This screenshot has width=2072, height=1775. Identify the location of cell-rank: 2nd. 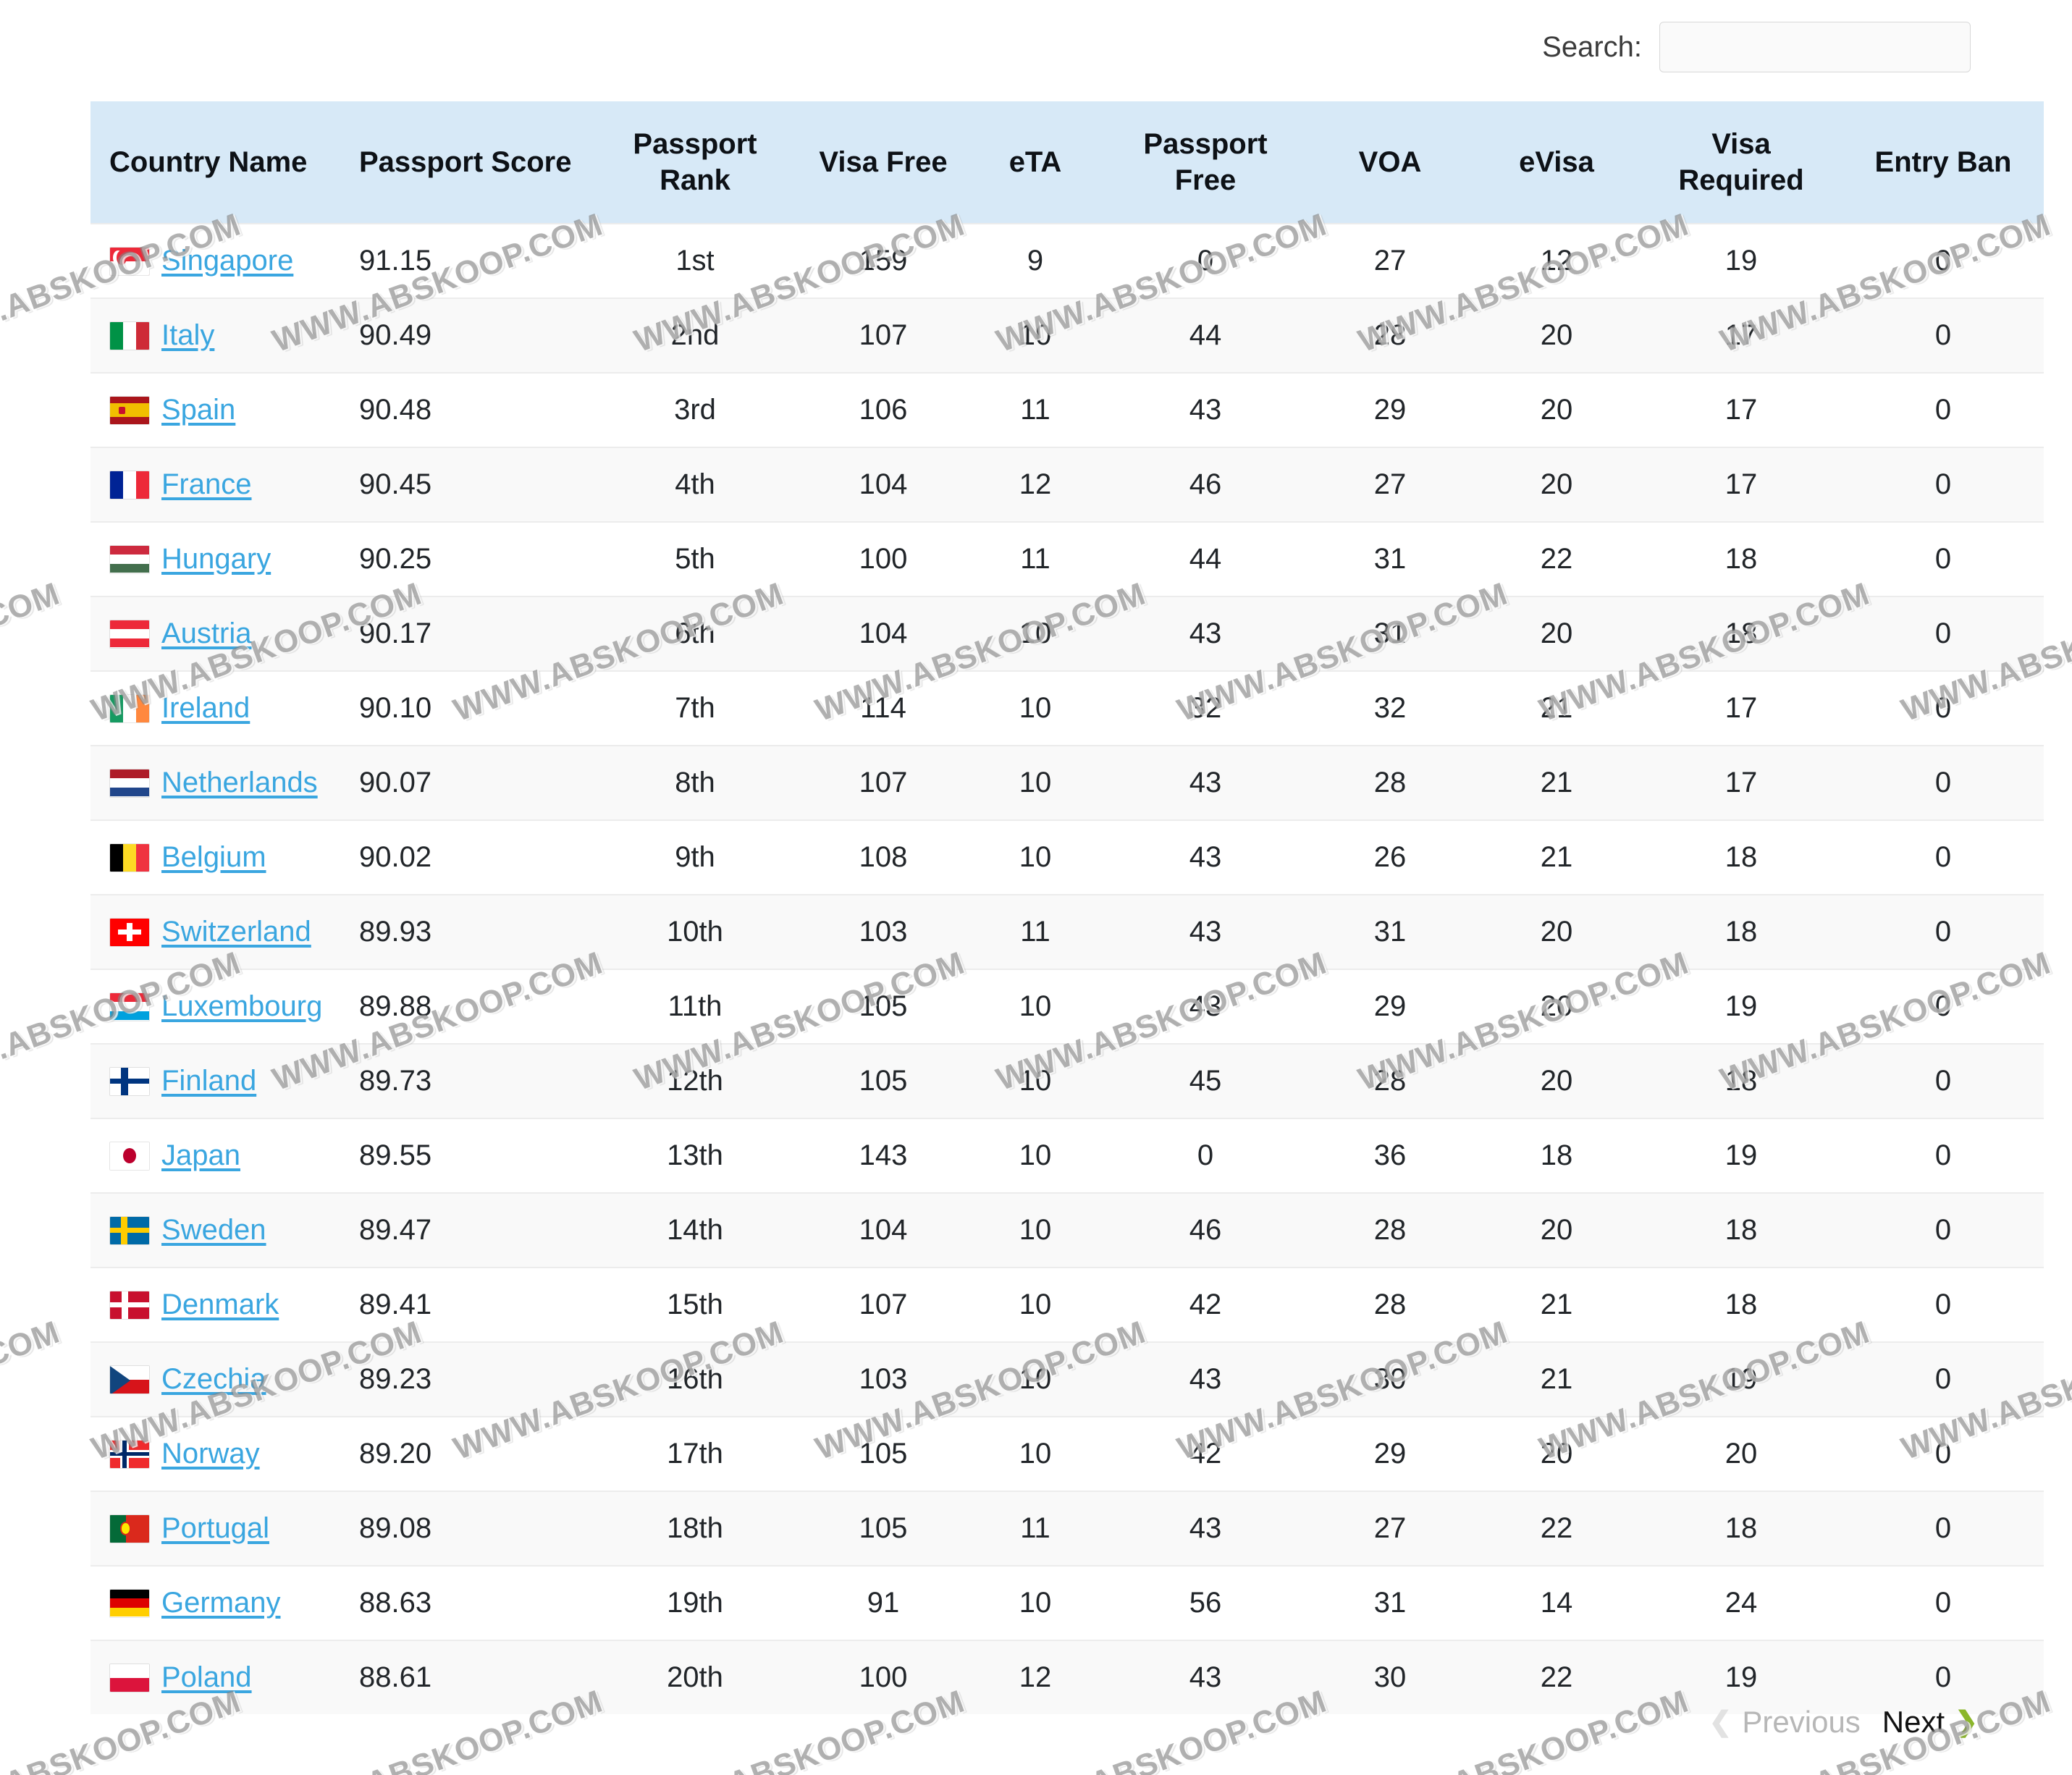
(695, 335).